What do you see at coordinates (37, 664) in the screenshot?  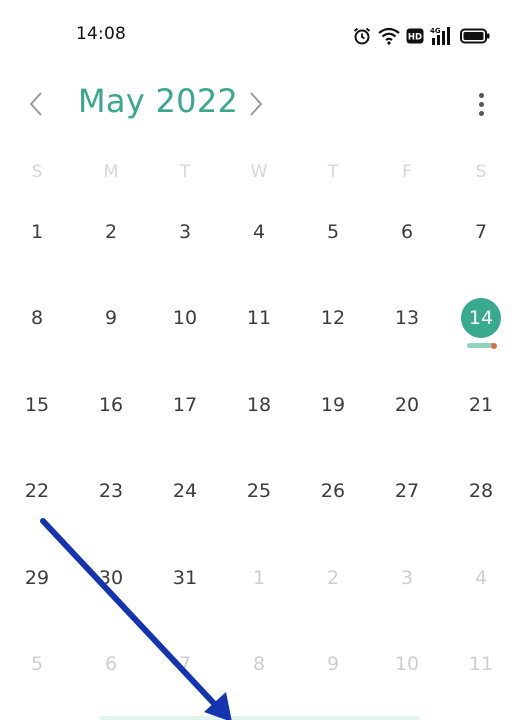 I see `calendar-day-next-month: 5` at bounding box center [37, 664].